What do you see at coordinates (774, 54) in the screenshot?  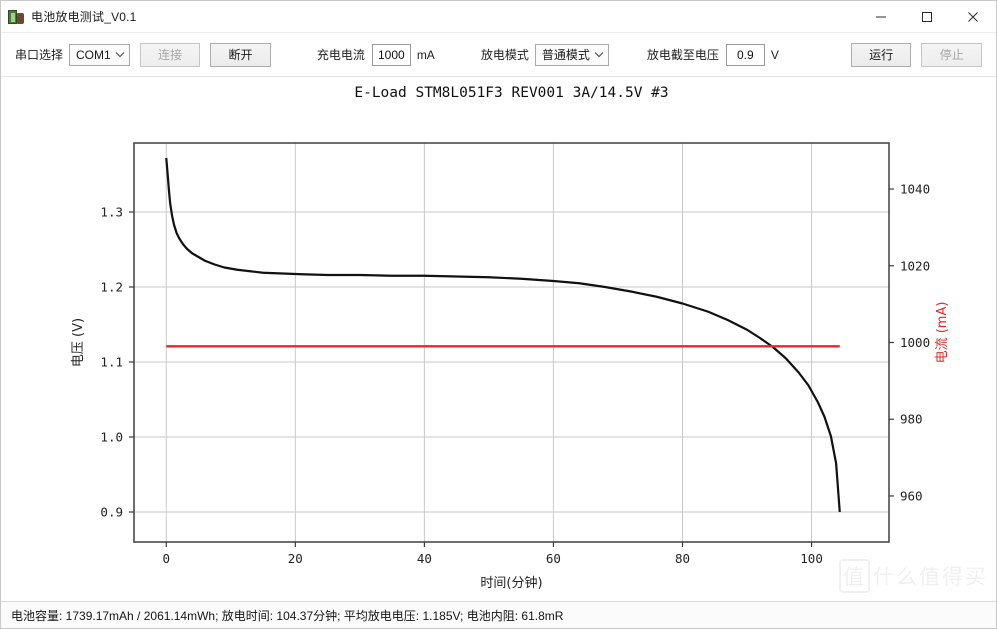 I see `cutoff-voltage-unit: V` at bounding box center [774, 54].